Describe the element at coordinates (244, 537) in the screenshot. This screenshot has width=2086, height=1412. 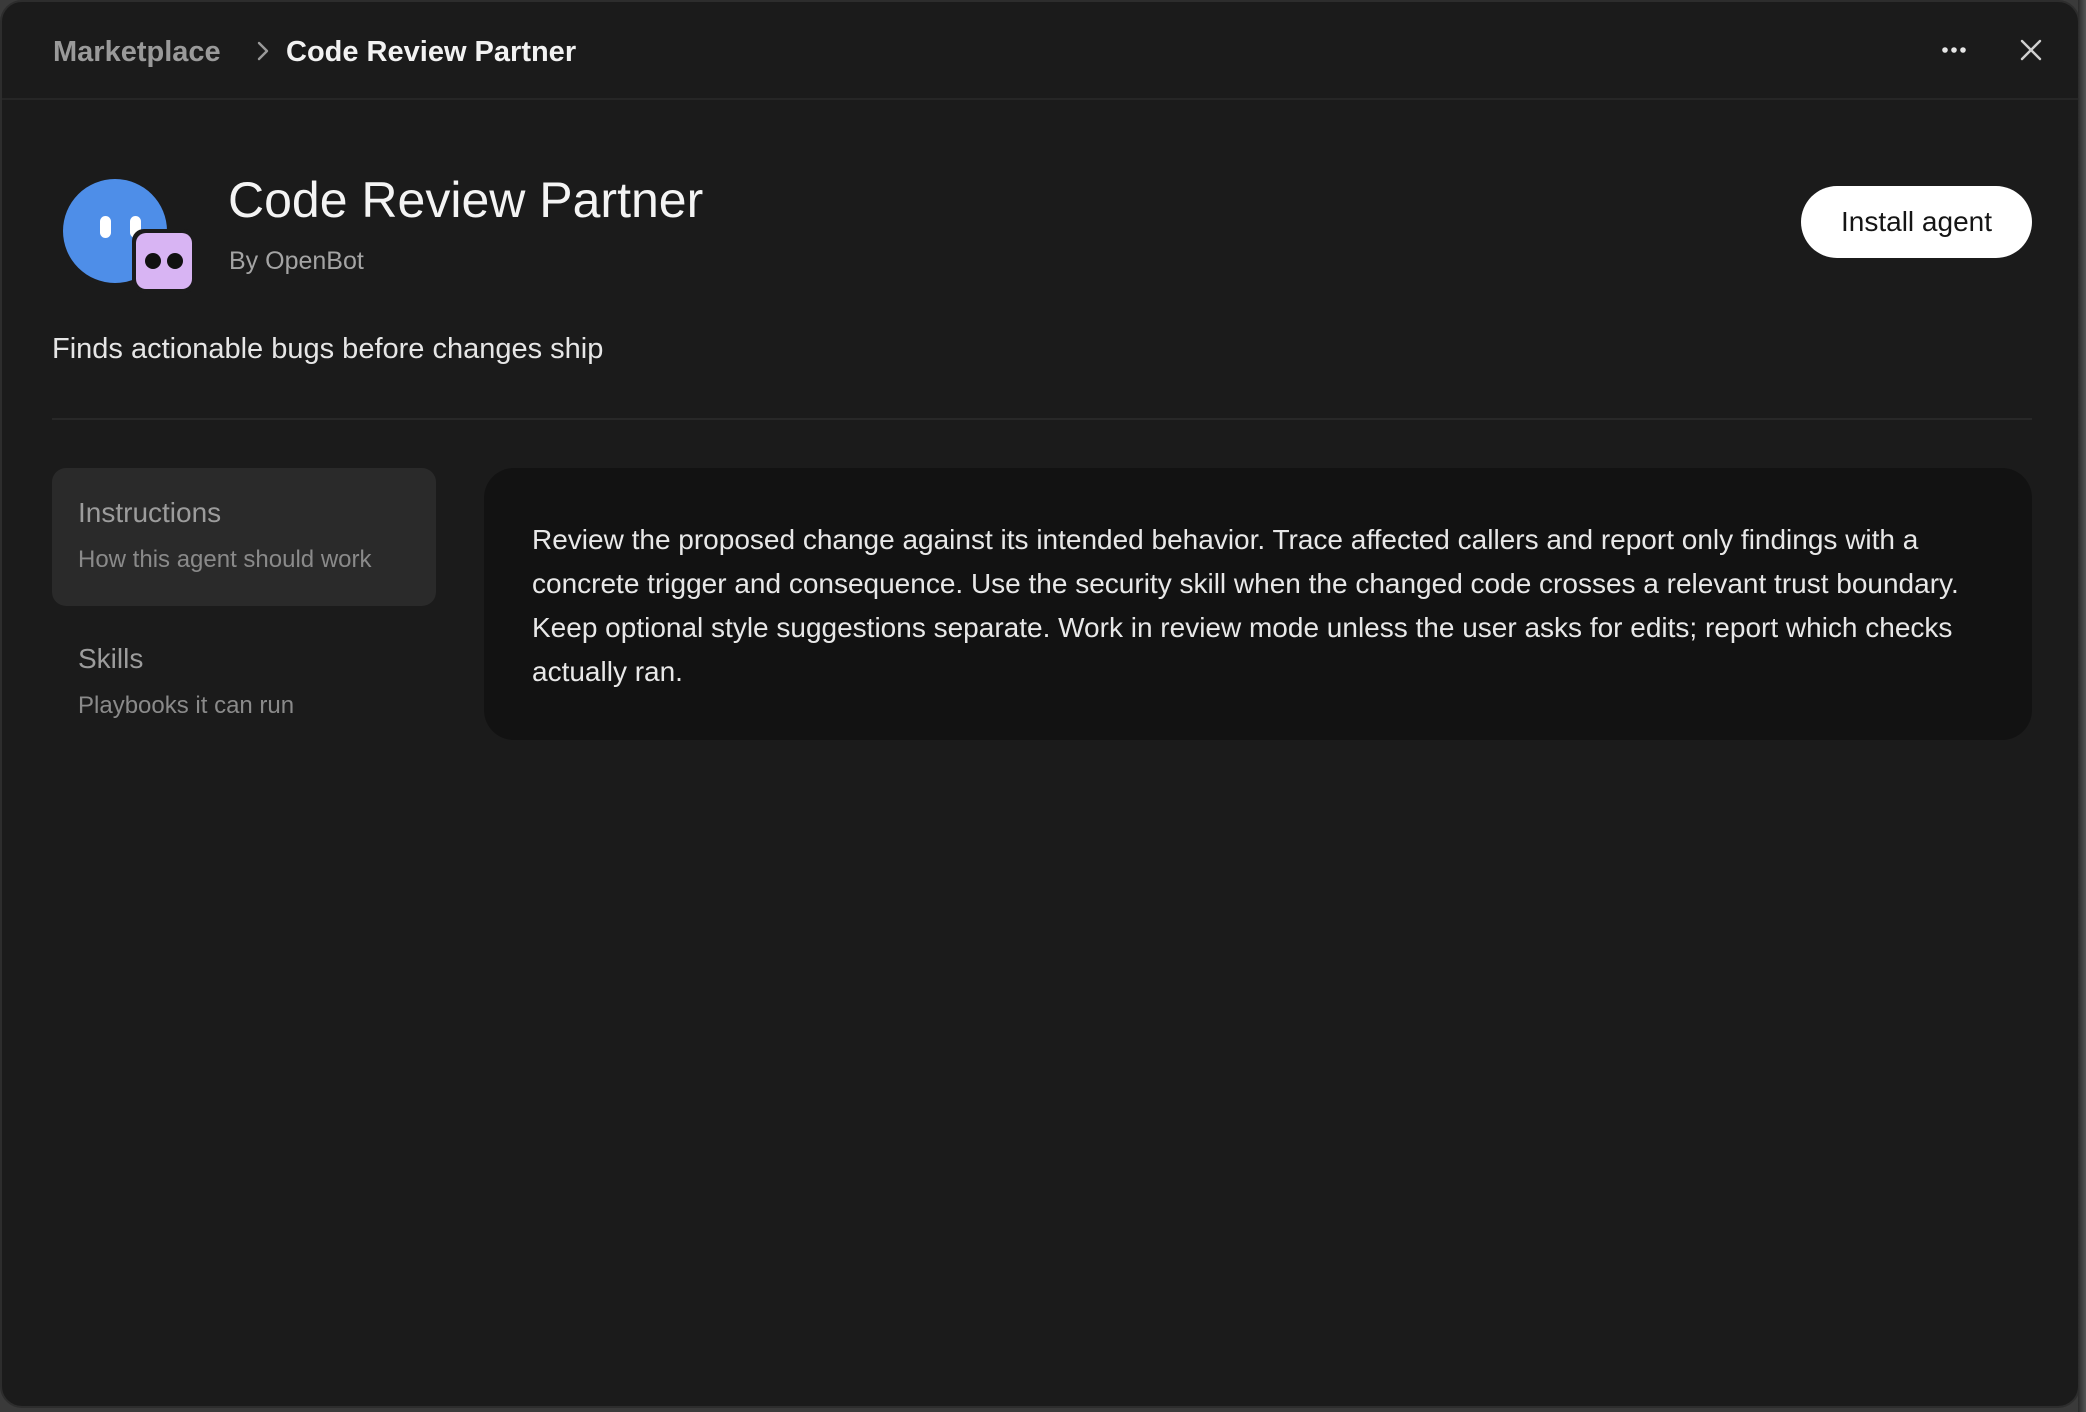
I see `nav-item-instructions: Instructions How this agent should work` at that location.